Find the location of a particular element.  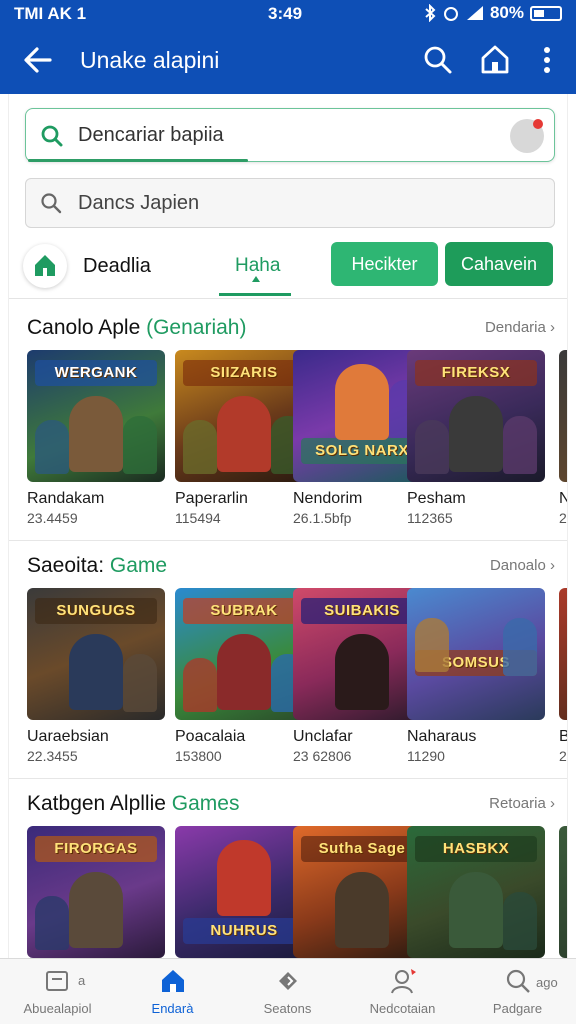

category-tabs: Deadlia Haha Hecikter Cahavein is located at coordinates (288, 268).